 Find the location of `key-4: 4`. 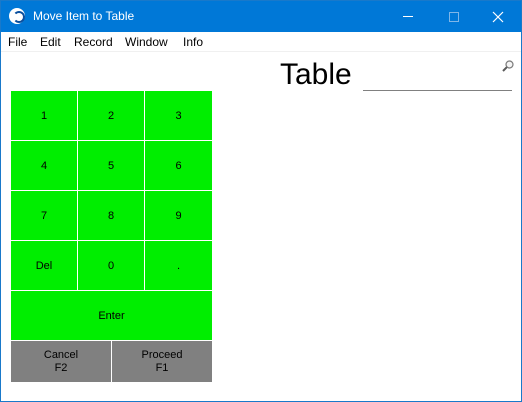

key-4: 4 is located at coordinates (44, 165).